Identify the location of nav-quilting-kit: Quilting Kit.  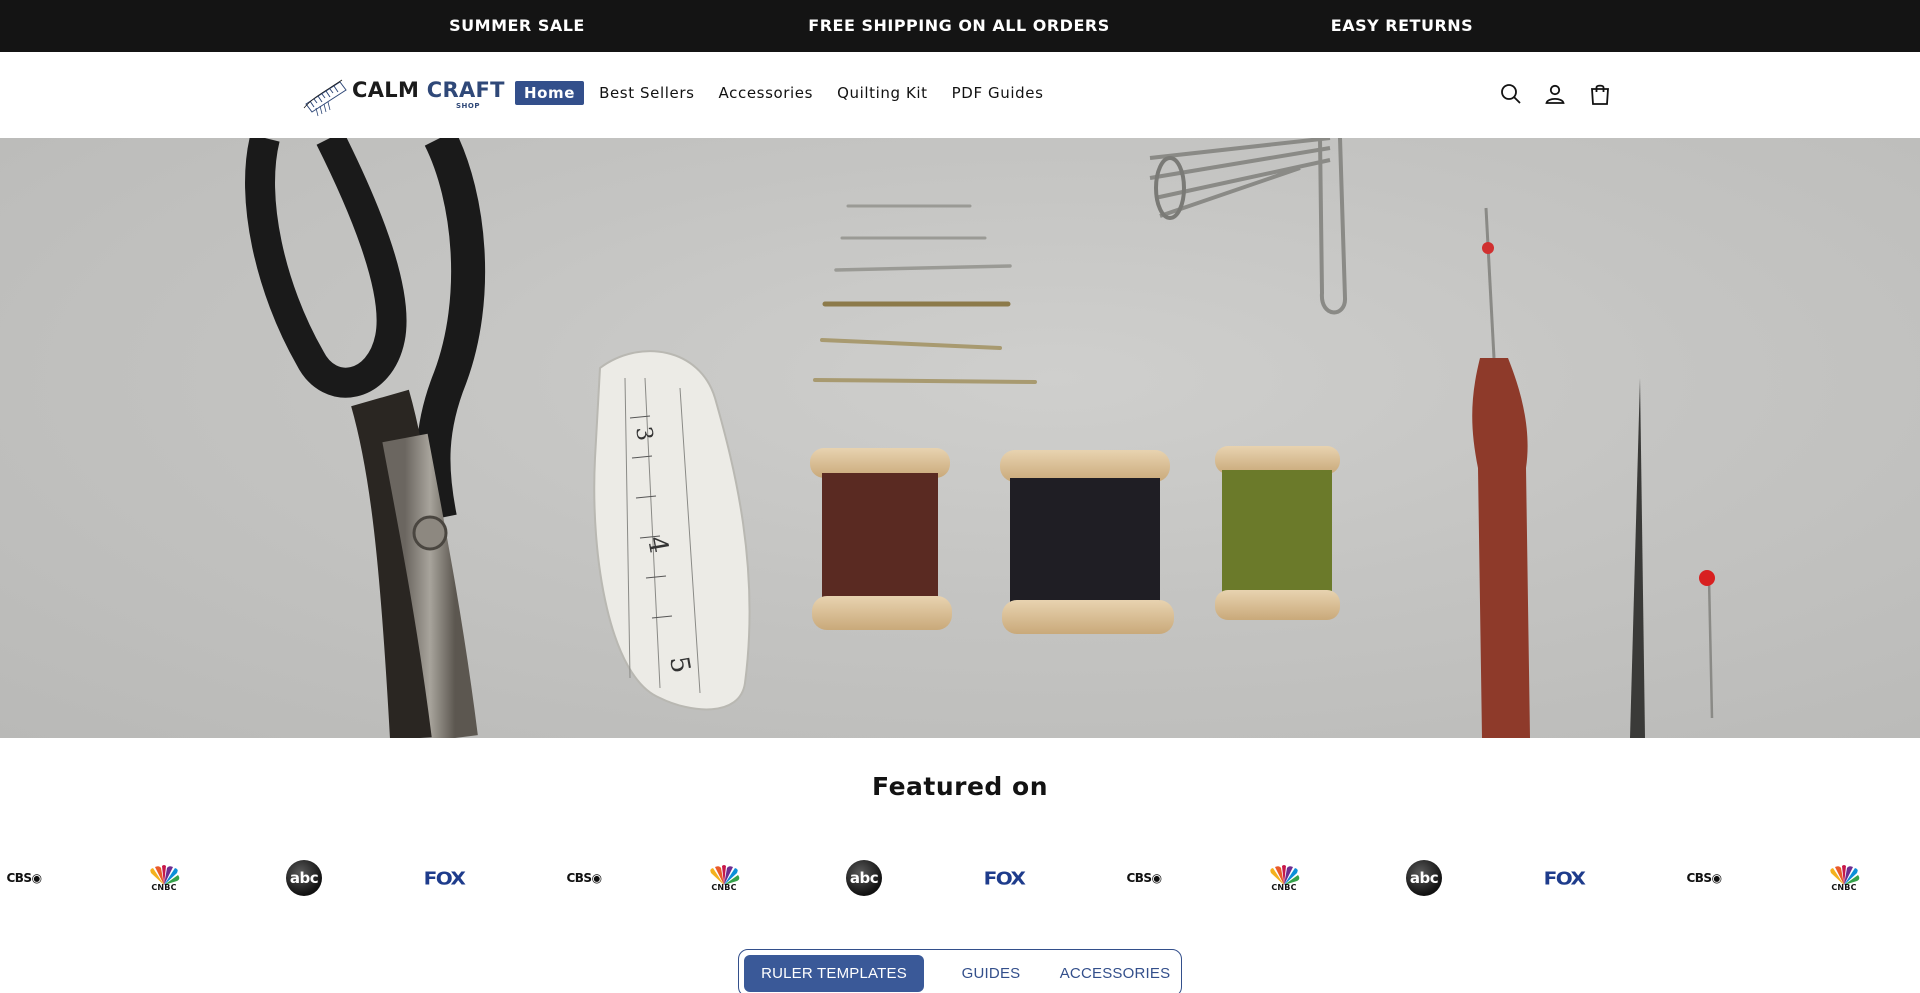
(882, 93).